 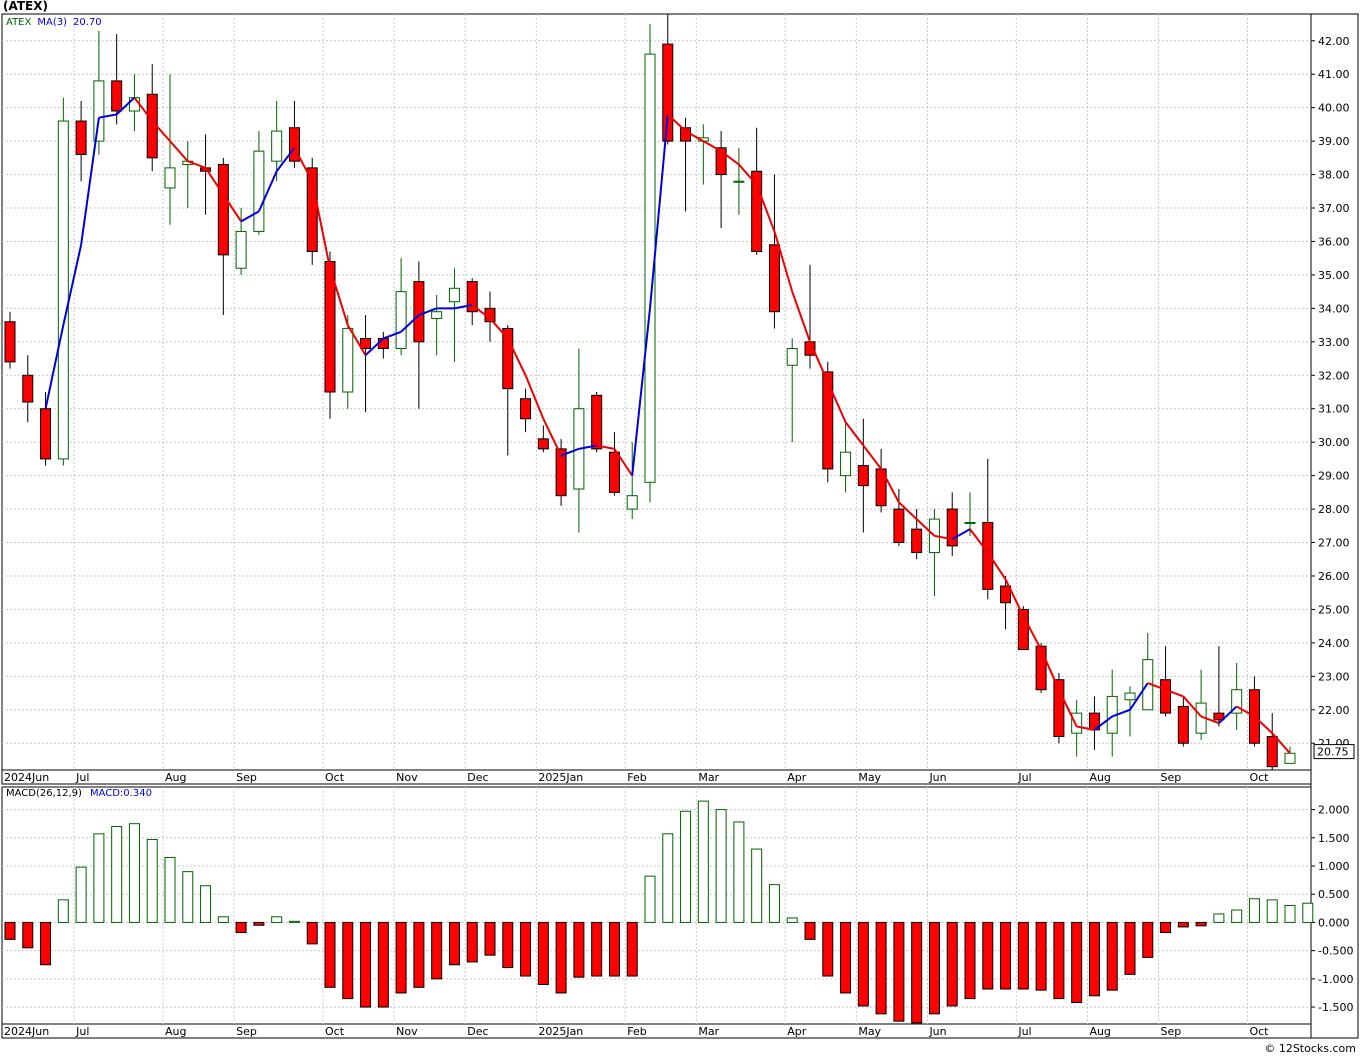 I want to click on price-x-label: Nov, so click(x=407, y=777).